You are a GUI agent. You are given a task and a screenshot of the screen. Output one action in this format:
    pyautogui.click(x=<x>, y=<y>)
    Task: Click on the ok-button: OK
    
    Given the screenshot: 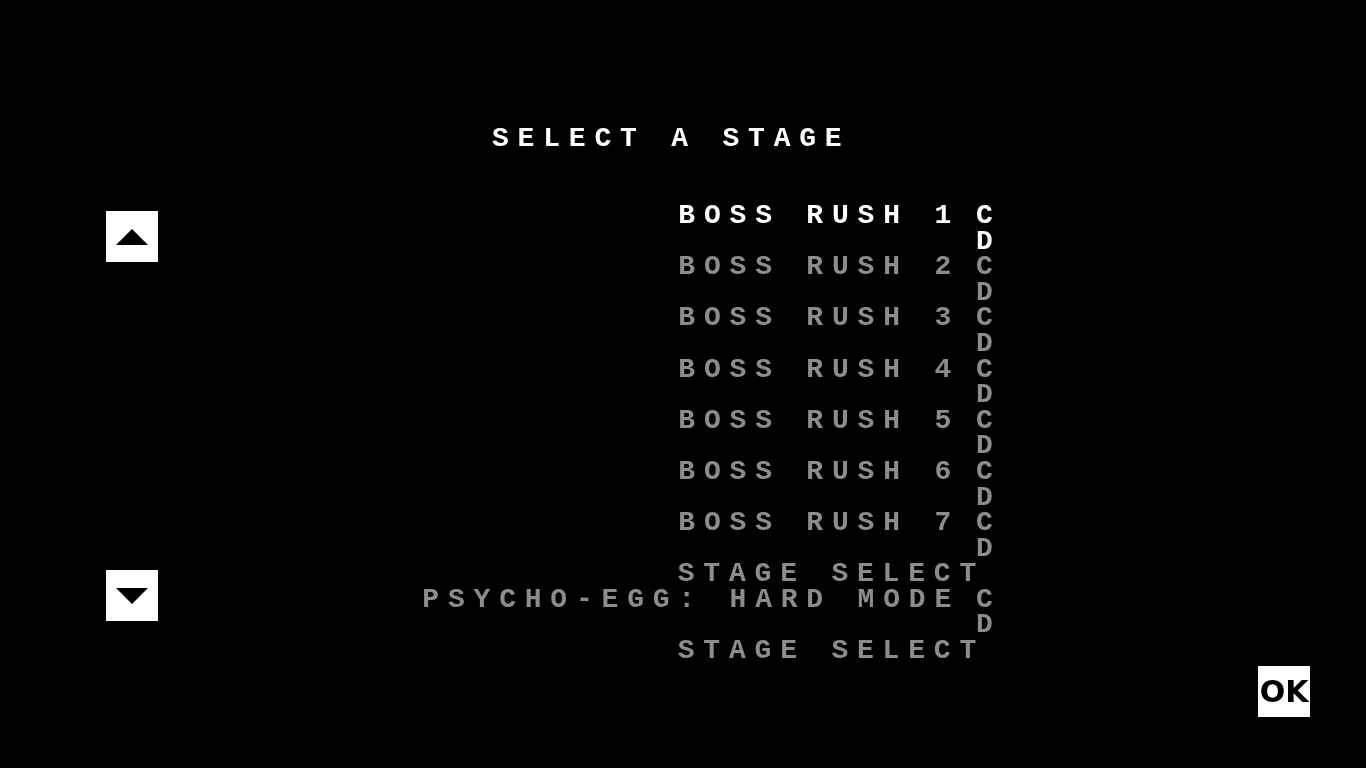 What is the action you would take?
    pyautogui.click(x=1284, y=691)
    